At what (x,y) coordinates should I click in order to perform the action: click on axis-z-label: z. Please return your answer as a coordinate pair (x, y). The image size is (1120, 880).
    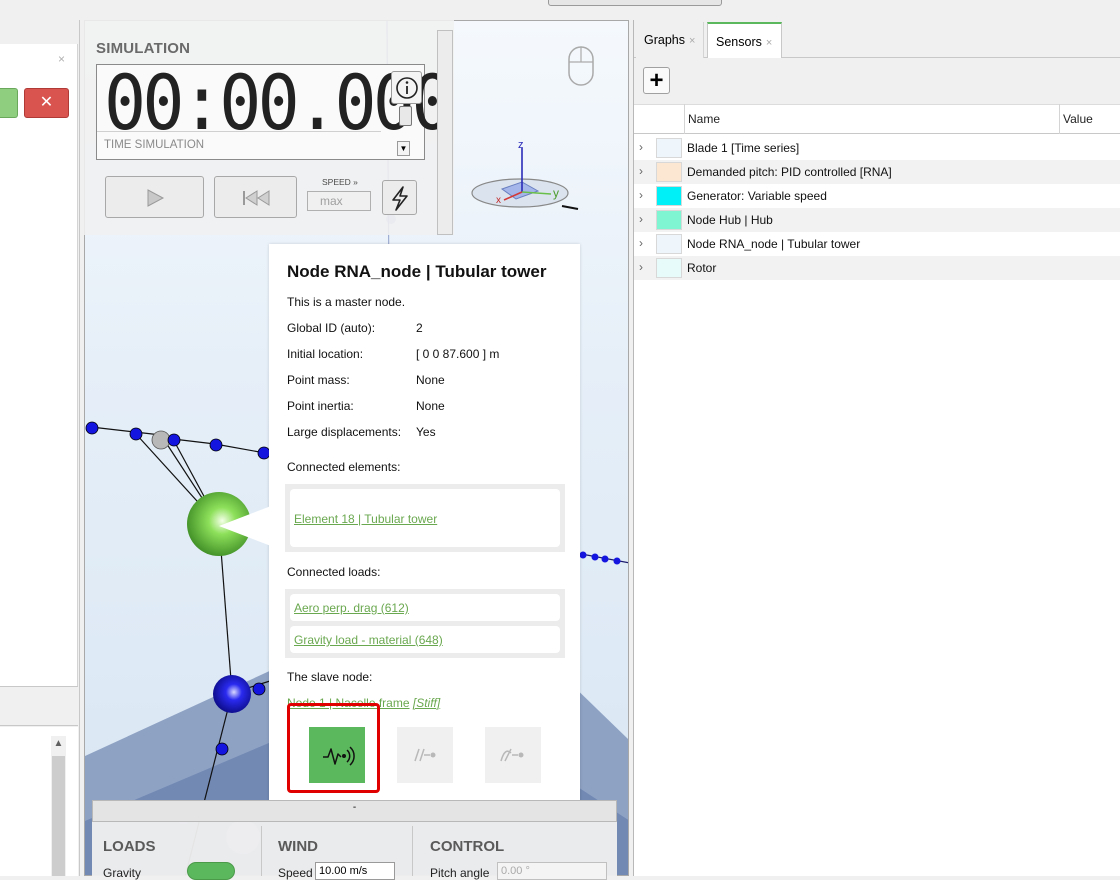
    Looking at the image, I should click on (521, 145).